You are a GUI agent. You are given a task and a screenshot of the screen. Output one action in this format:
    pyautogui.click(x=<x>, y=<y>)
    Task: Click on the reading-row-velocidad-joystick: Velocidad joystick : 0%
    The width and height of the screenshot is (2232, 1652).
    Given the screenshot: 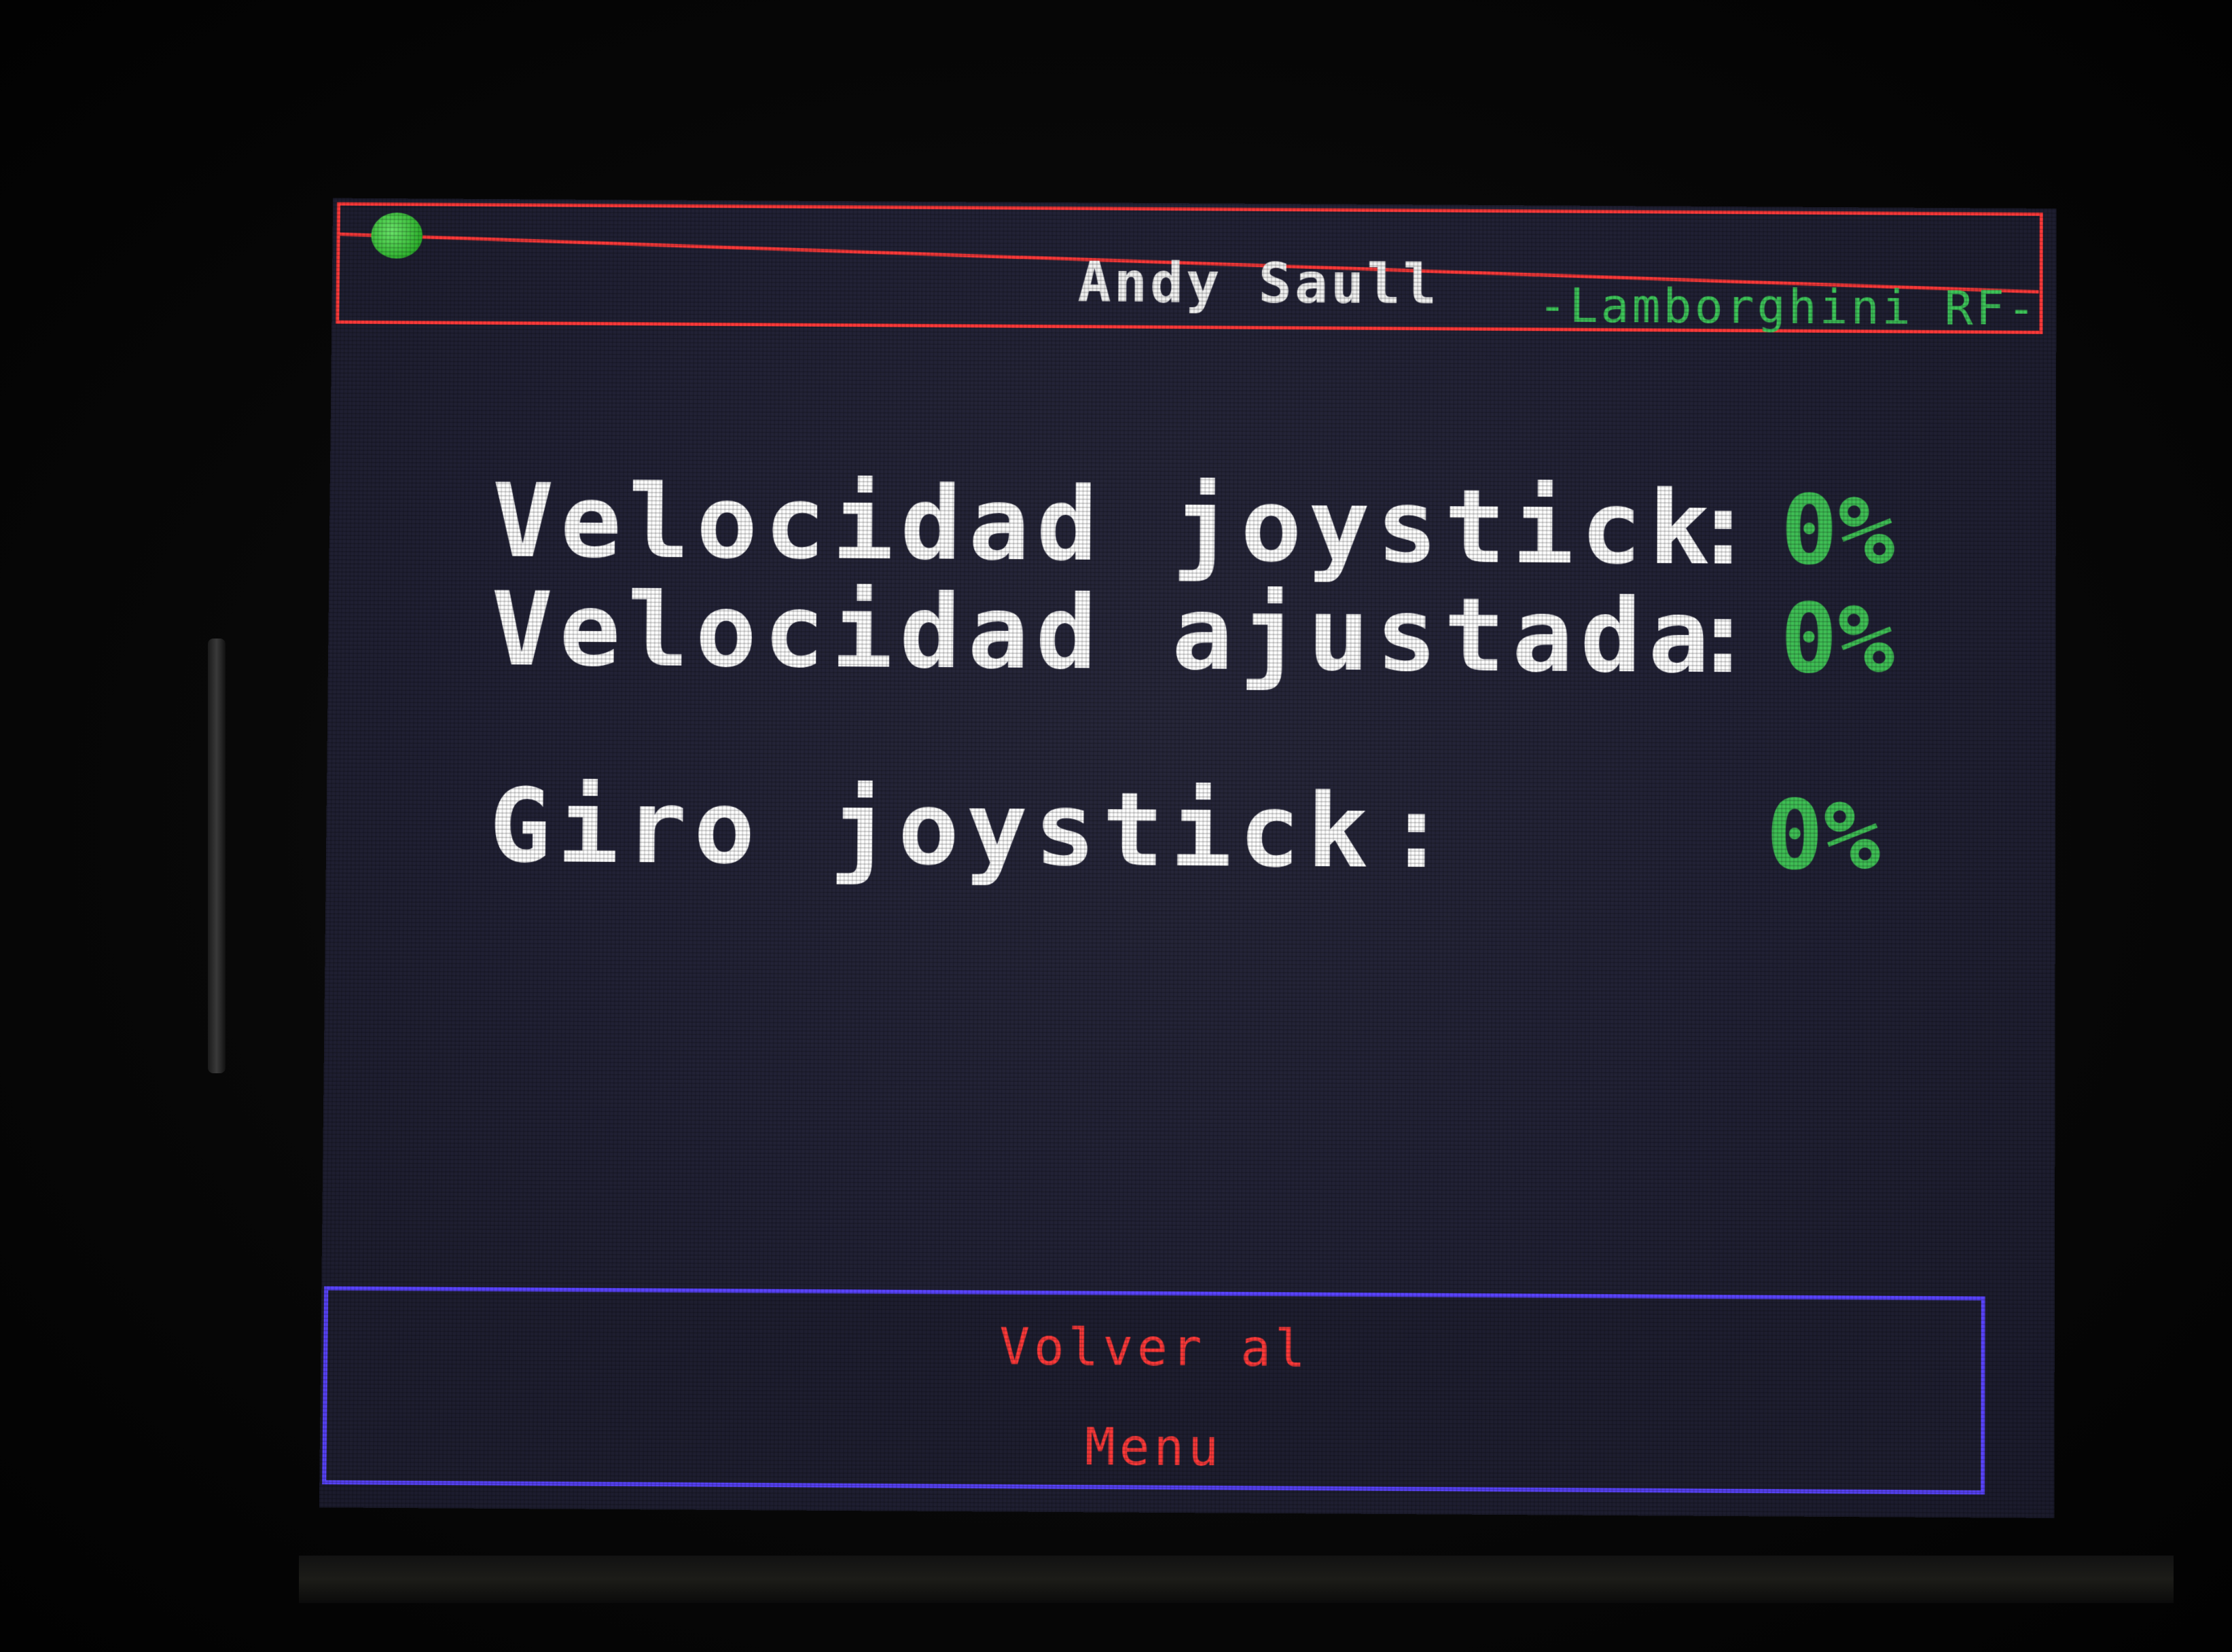 What is the action you would take?
    pyautogui.click(x=1238, y=525)
    